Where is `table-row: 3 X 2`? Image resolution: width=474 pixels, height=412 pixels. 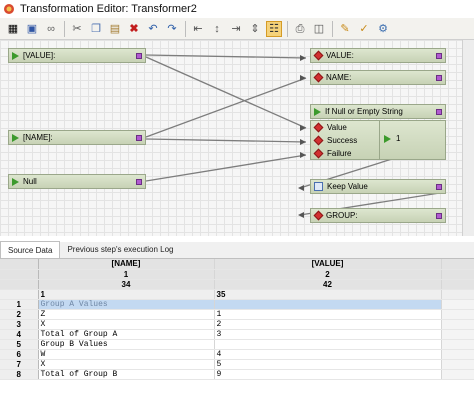
table-row: 3 X 2 is located at coordinates (237, 324).